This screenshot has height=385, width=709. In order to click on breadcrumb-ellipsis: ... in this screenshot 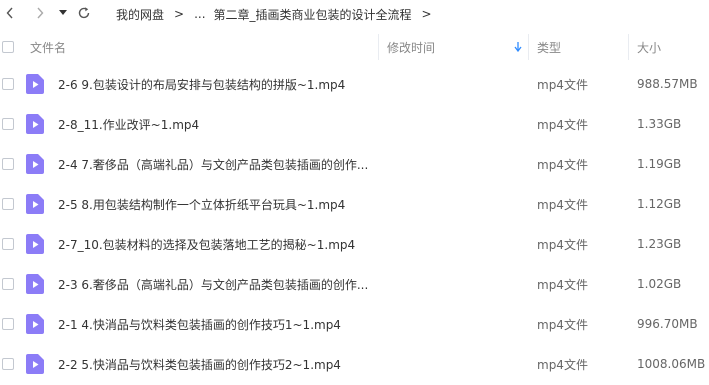, I will do `click(199, 14)`.